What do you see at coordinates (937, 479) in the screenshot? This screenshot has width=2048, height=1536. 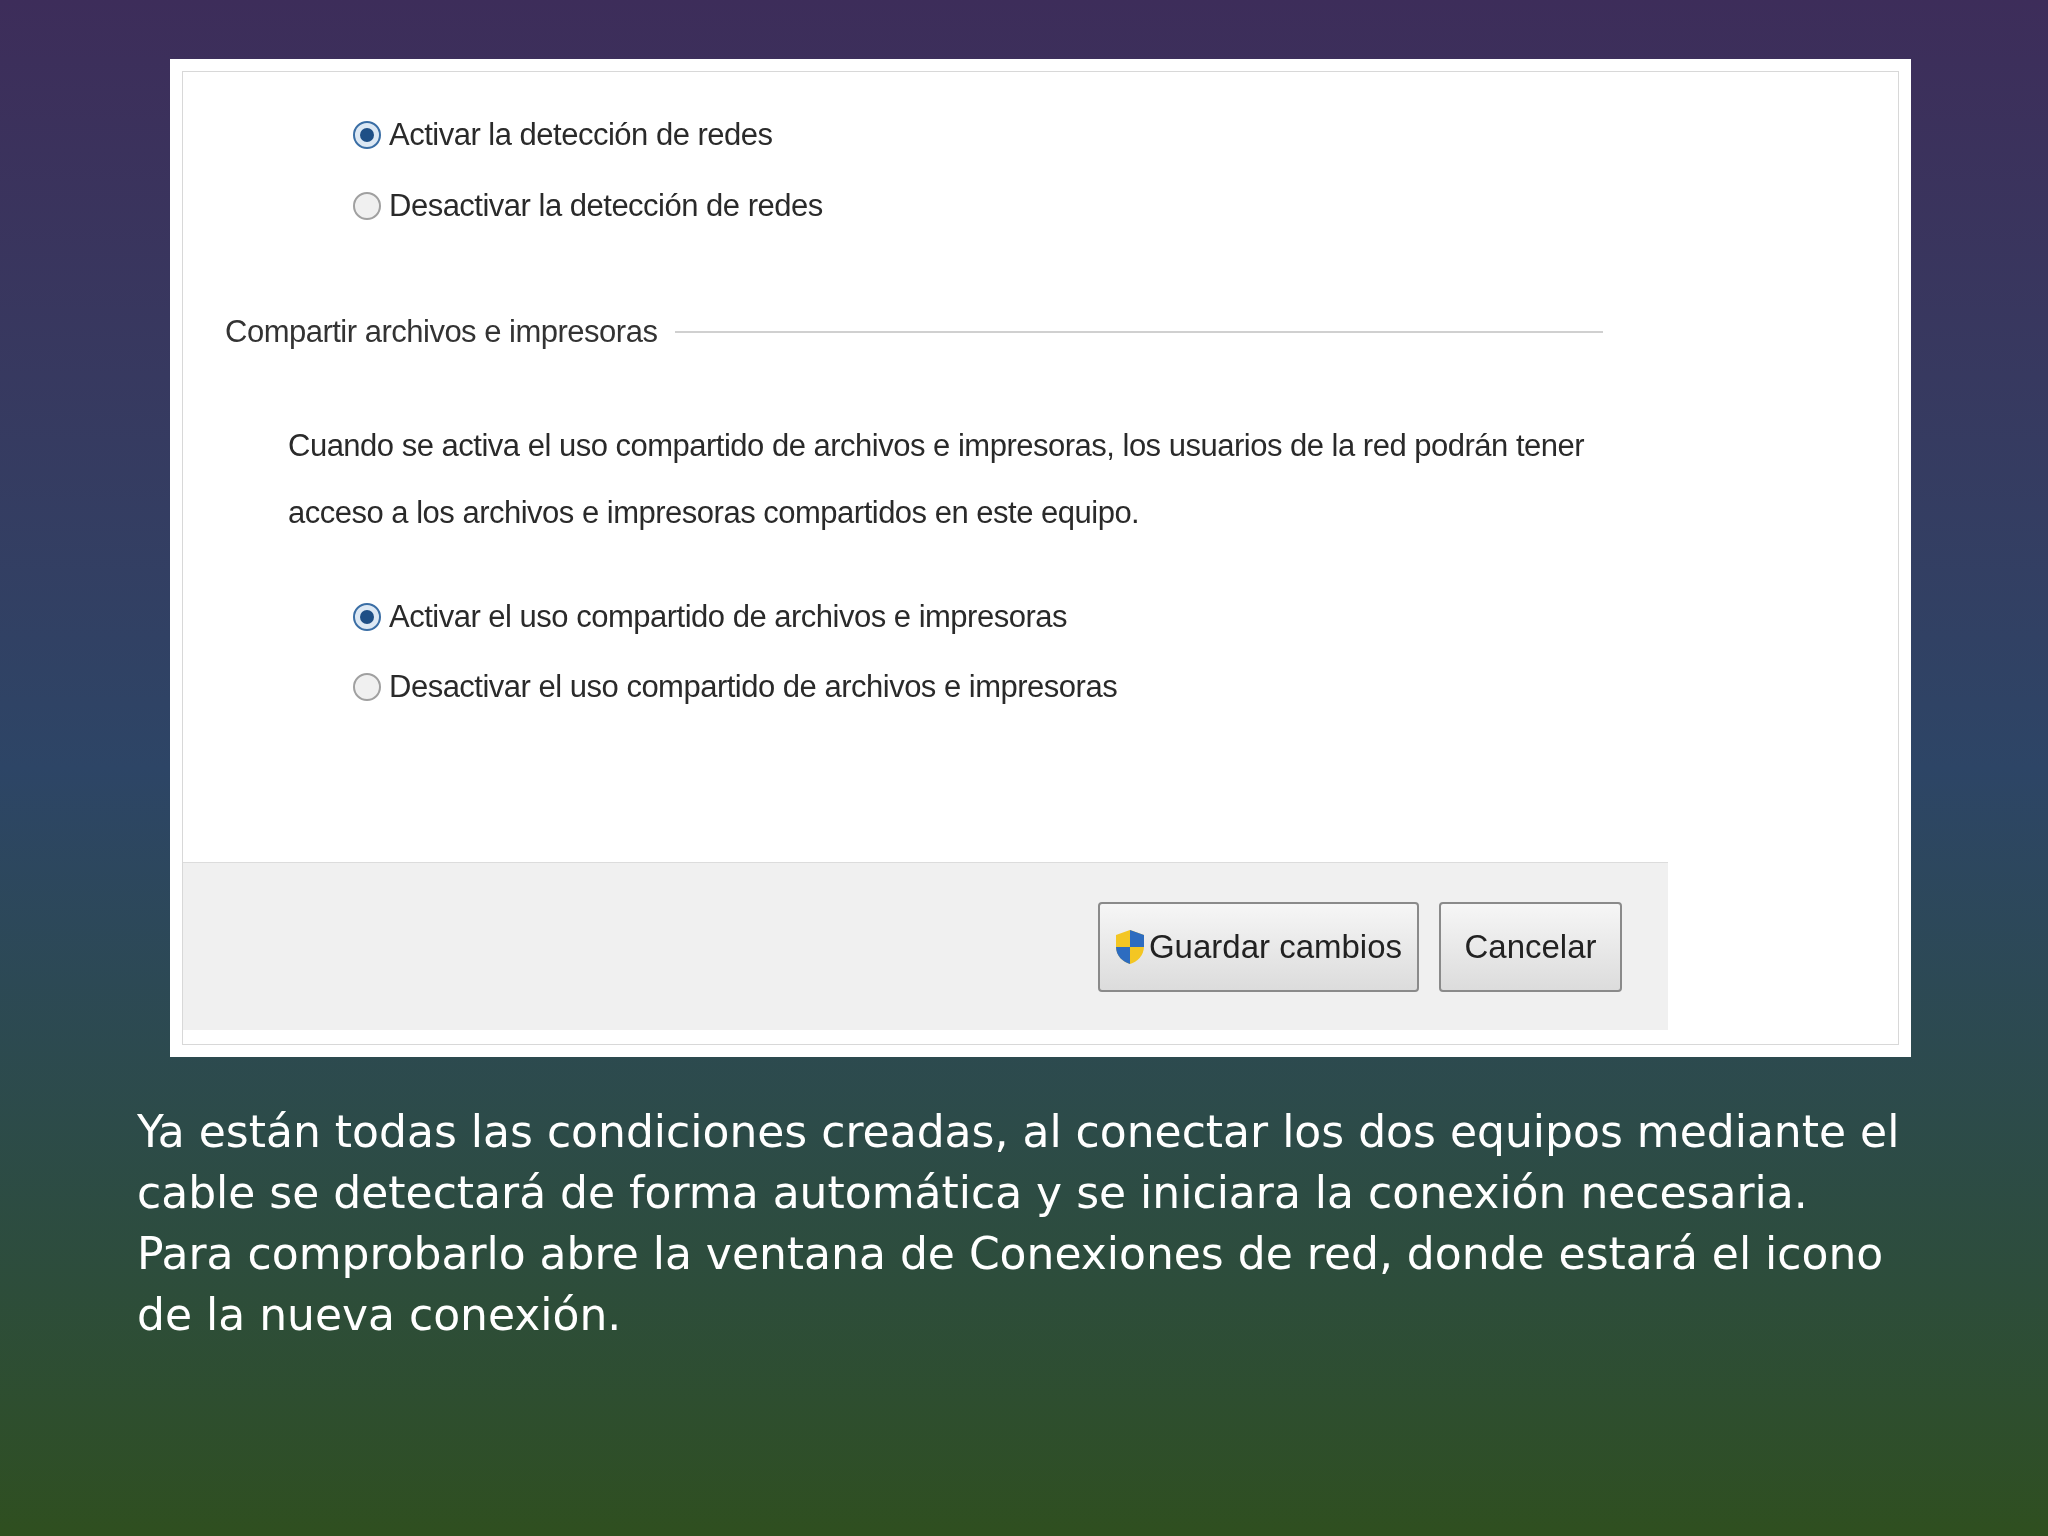 I see `section-description: Cuando se activa el uso compartido de archivos e impresoras, los usuarios de la red podrán tener acceso a los archivos e impresoras compartidos en este equipo.` at bounding box center [937, 479].